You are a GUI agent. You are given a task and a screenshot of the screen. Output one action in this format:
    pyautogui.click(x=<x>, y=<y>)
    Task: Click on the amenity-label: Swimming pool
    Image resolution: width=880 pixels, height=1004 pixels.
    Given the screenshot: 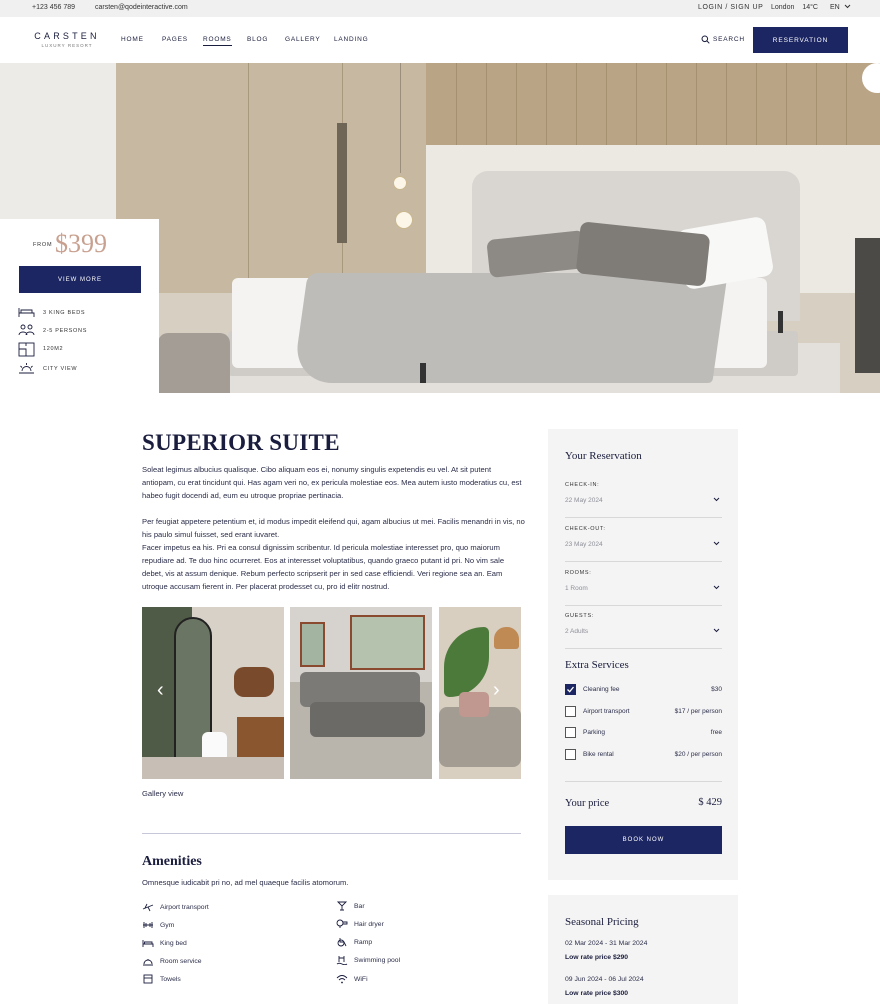 What is the action you would take?
    pyautogui.click(x=377, y=960)
    